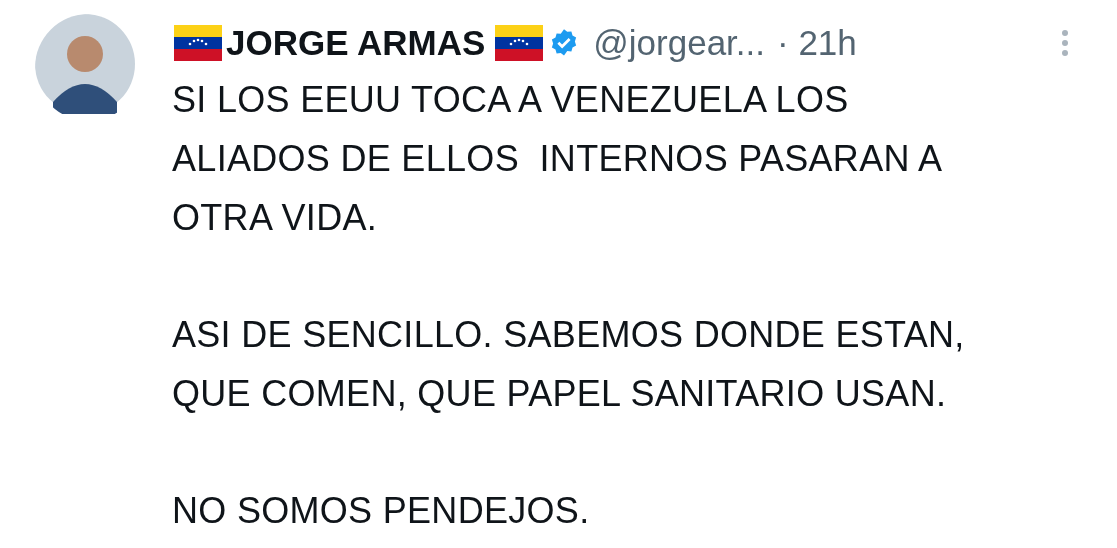 This screenshot has width=1117, height=548. I want to click on tweet-paragraph: ASI DE SENCILLO. SABEMOS DONDE ESTAN, QUE COMEN, QUE PAPEL SANITARIO USAN., so click(569, 364).